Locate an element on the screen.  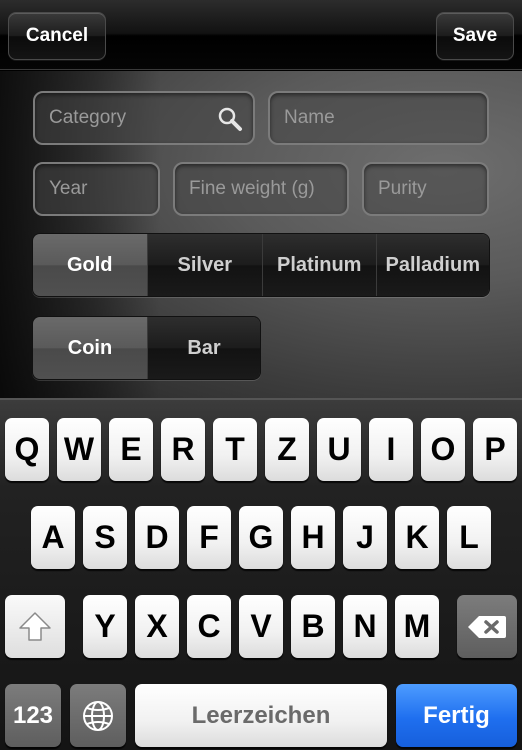
key-c: C is located at coordinates (209, 626).